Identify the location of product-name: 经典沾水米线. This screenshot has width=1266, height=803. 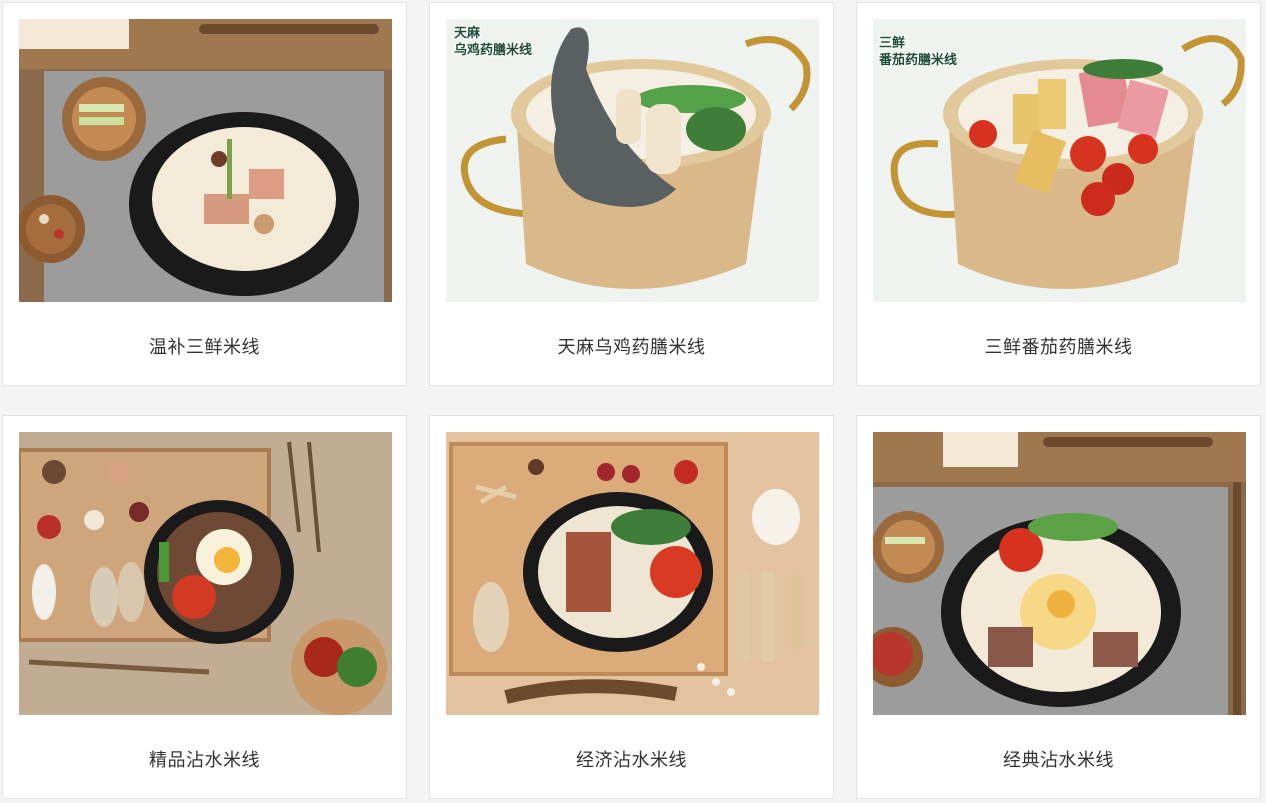
(1058, 759).